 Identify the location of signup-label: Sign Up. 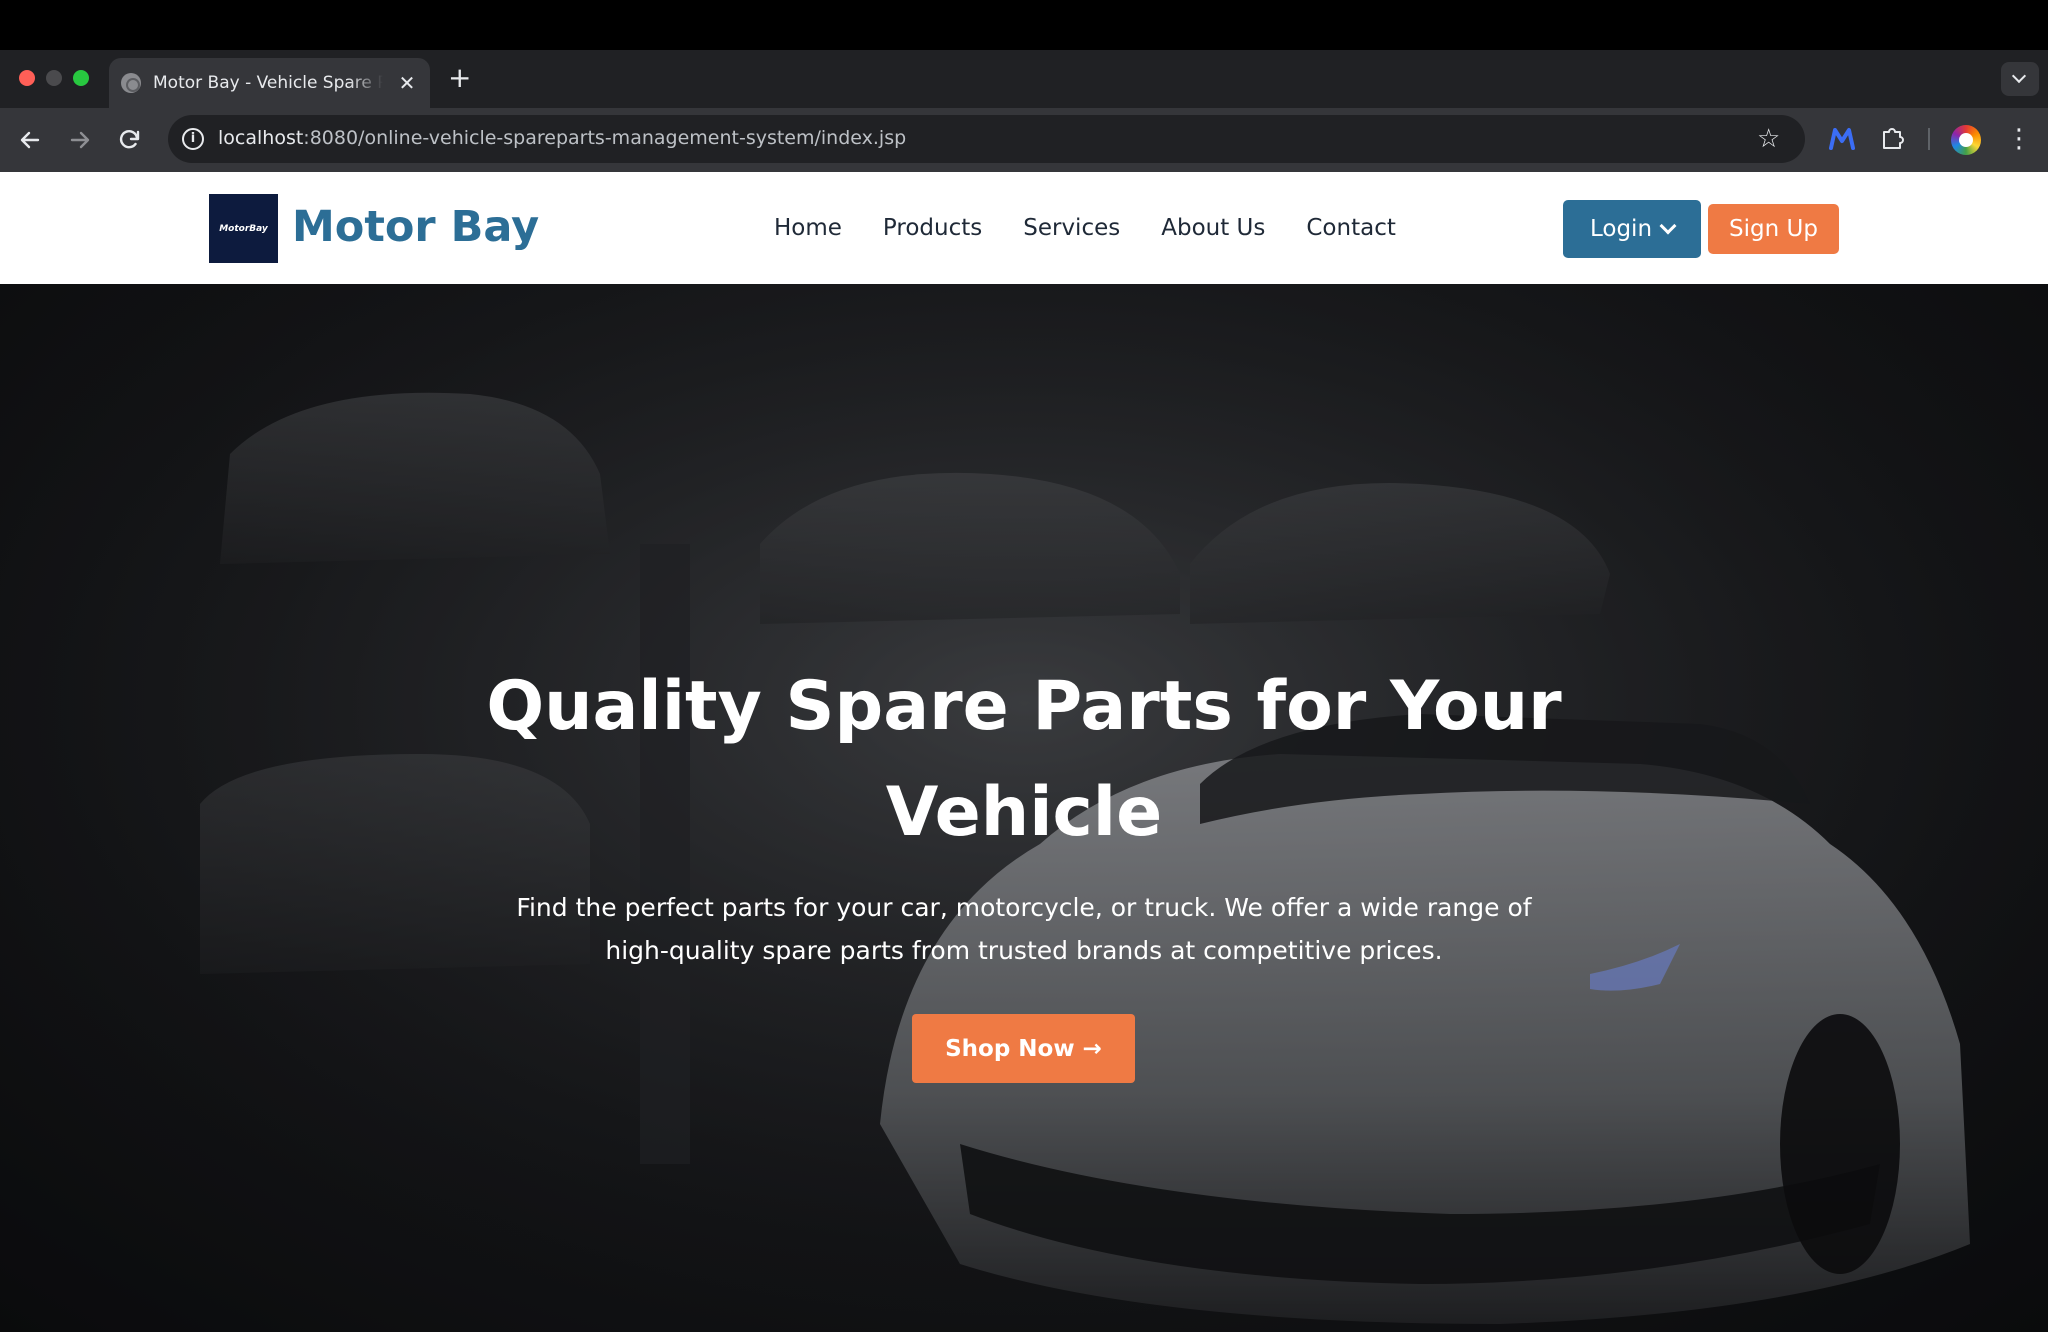
(1773, 229).